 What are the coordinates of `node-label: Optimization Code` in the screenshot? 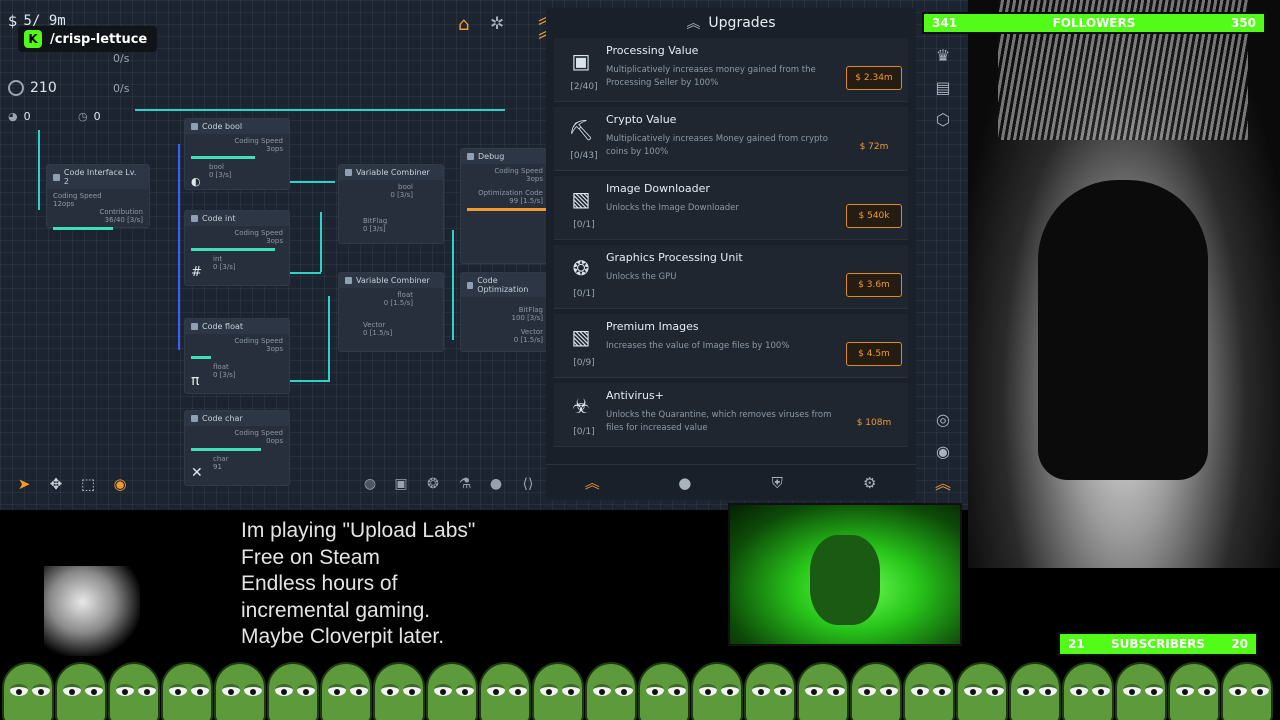 It's located at (510, 193).